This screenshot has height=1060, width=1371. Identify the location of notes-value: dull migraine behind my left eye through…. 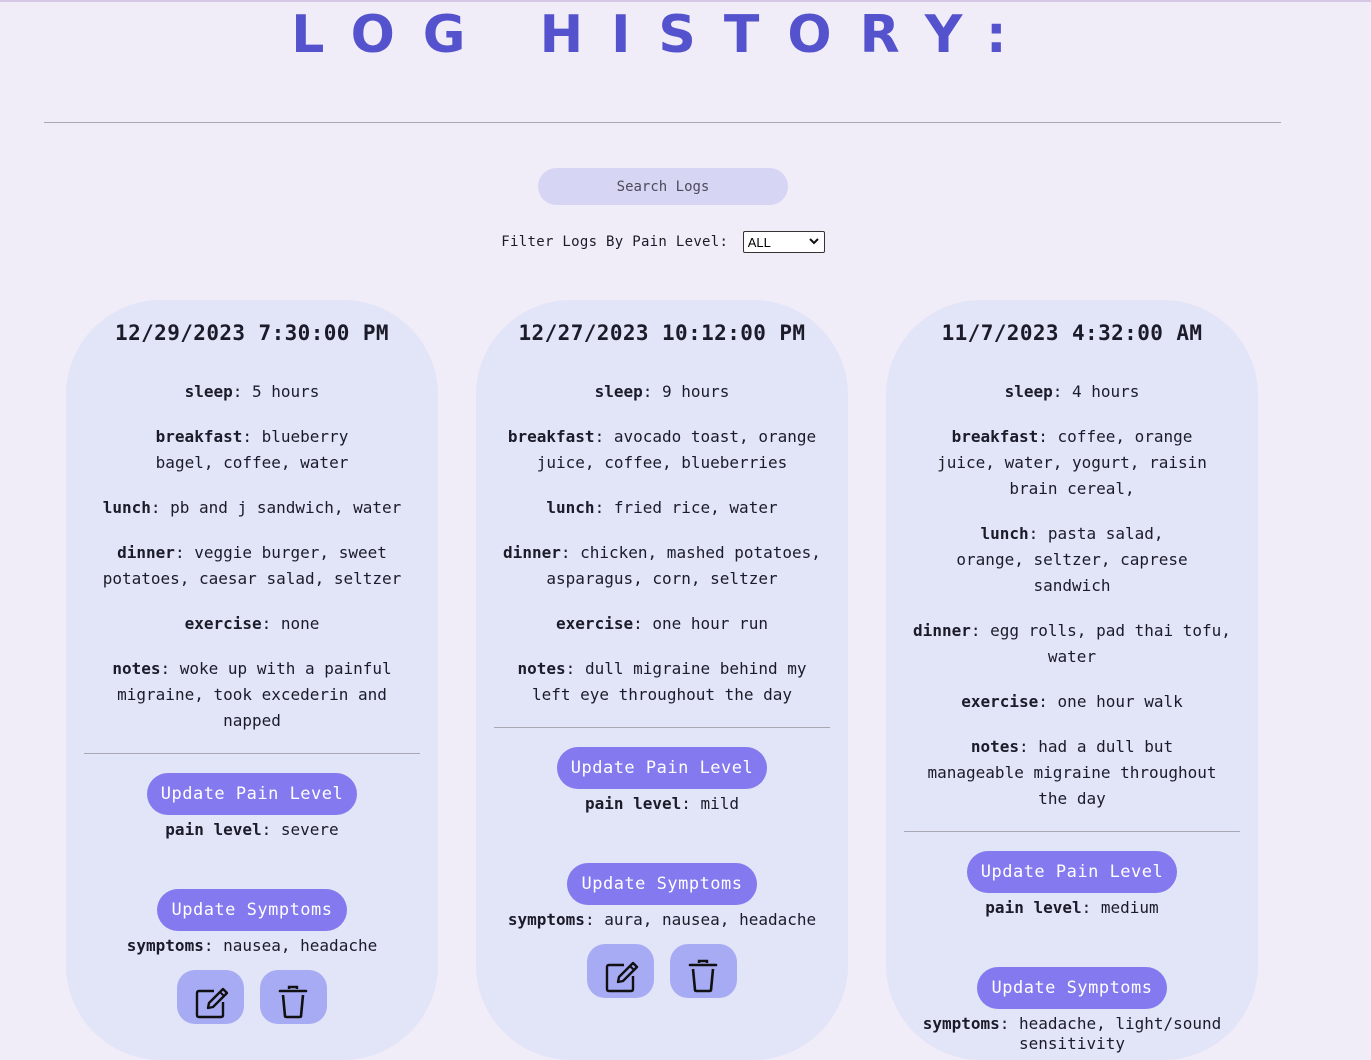
(669, 681).